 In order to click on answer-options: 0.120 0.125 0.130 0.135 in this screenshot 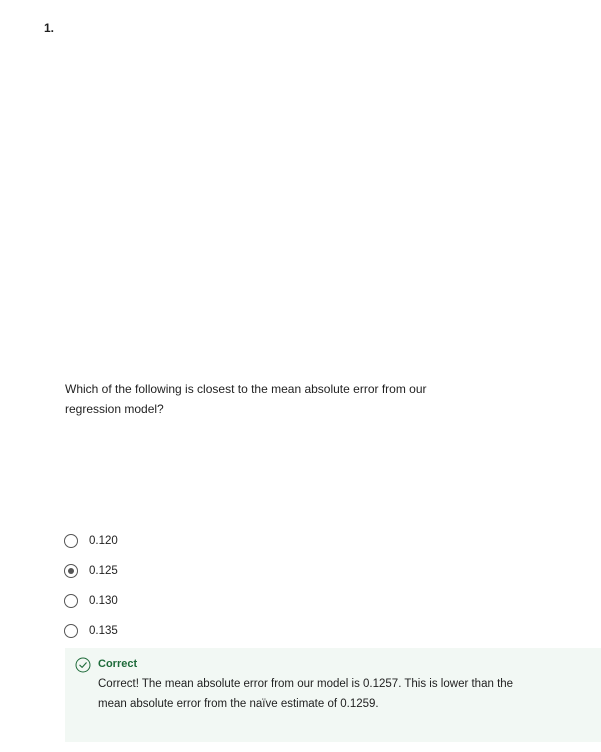, I will do `click(90, 586)`.